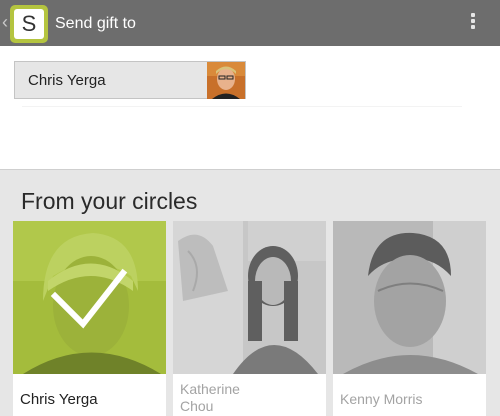 The width and height of the screenshot is (500, 416). What do you see at coordinates (109, 201) in the screenshot?
I see `circles-heading: From your circles` at bounding box center [109, 201].